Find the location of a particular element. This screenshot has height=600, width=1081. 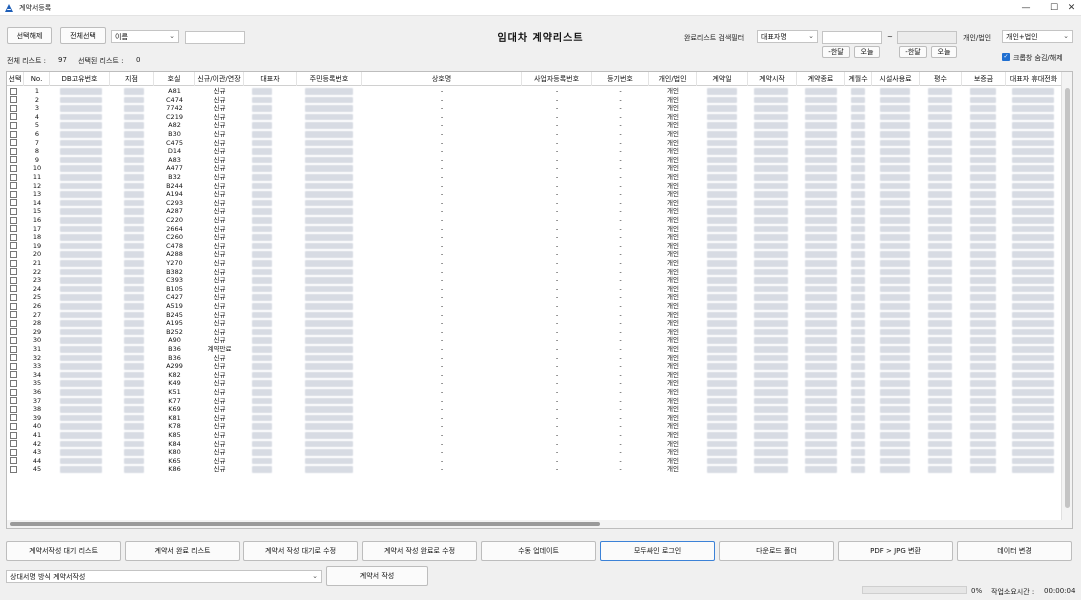

action-button-2: 계약서 완료 리스트 is located at coordinates (182, 551).